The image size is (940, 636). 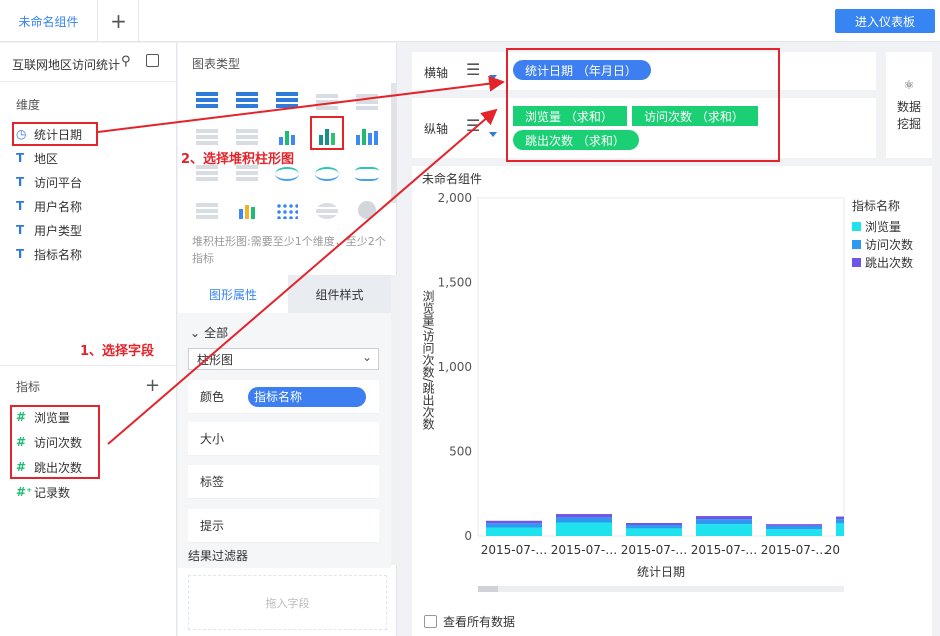 What do you see at coordinates (212, 397) in the screenshot?
I see `color-label: 颜色` at bounding box center [212, 397].